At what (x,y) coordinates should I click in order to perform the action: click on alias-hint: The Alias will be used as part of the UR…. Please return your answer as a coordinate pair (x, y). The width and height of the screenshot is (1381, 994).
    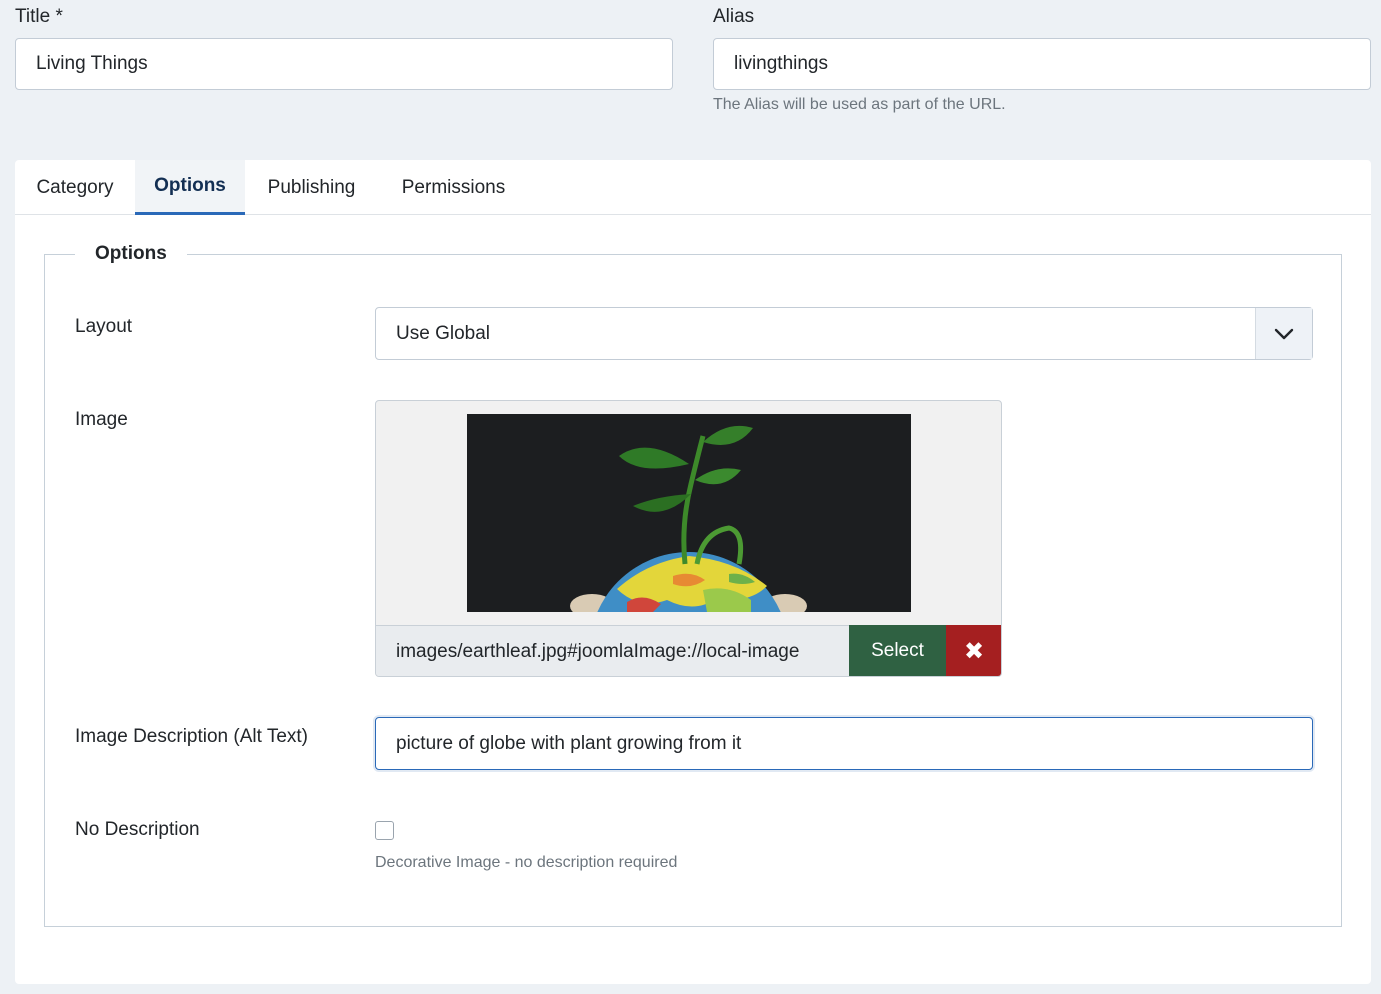
    Looking at the image, I should click on (859, 104).